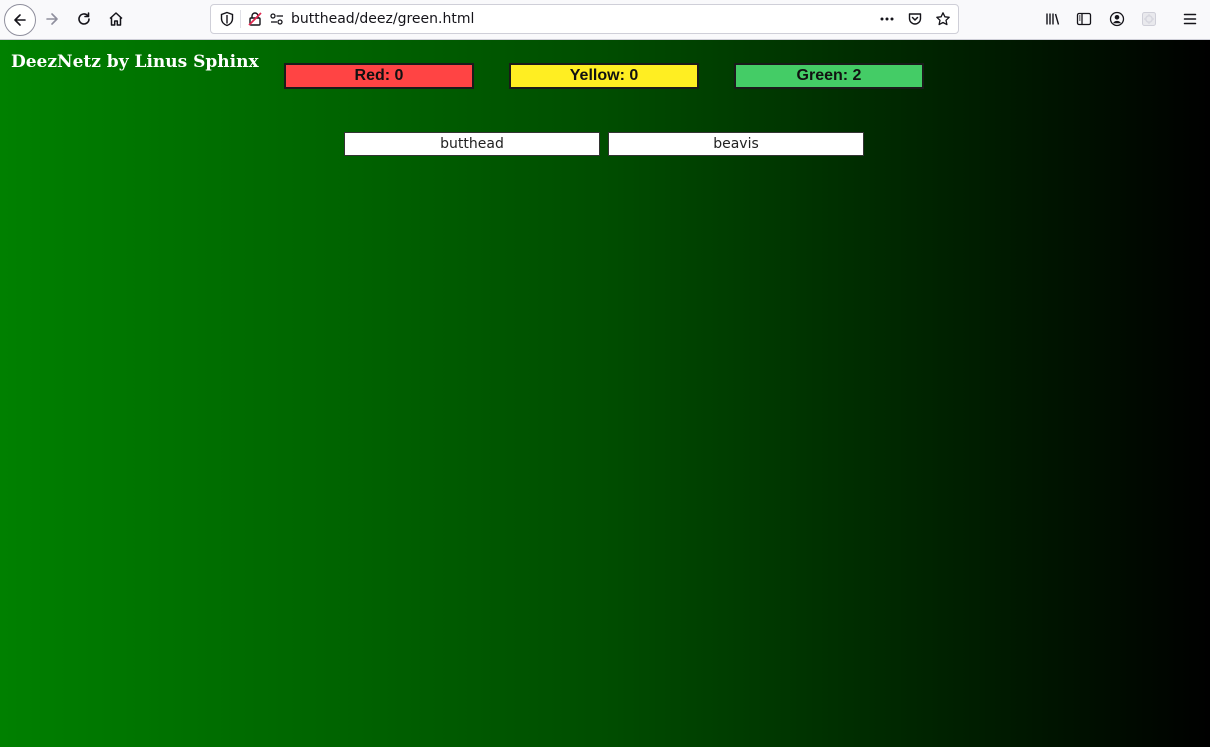  I want to click on reload-icon, so click(84, 18).